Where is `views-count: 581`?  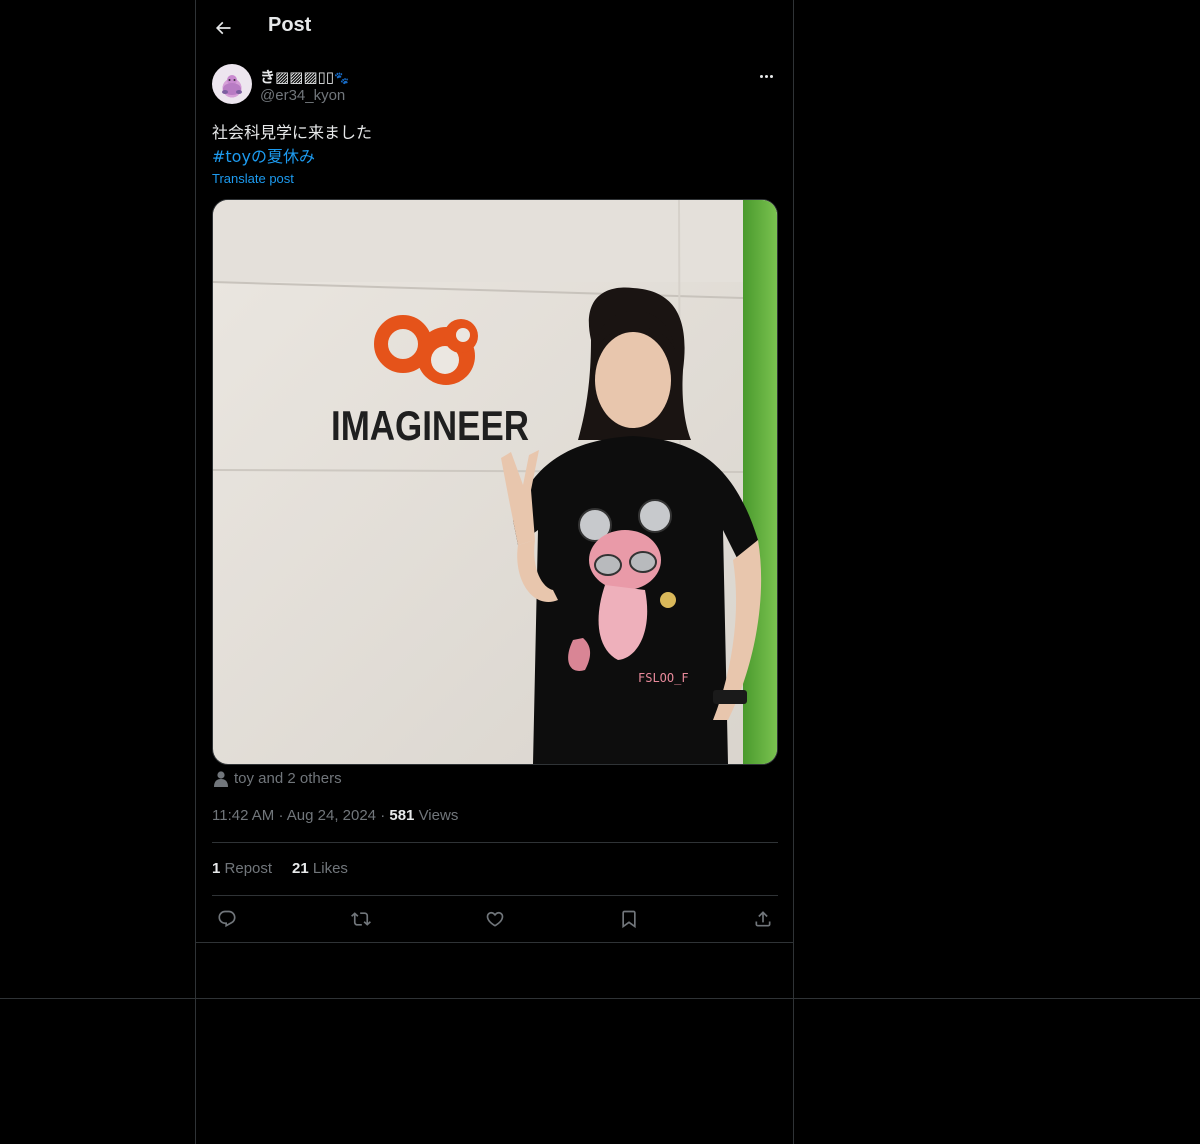 views-count: 581 is located at coordinates (402, 815).